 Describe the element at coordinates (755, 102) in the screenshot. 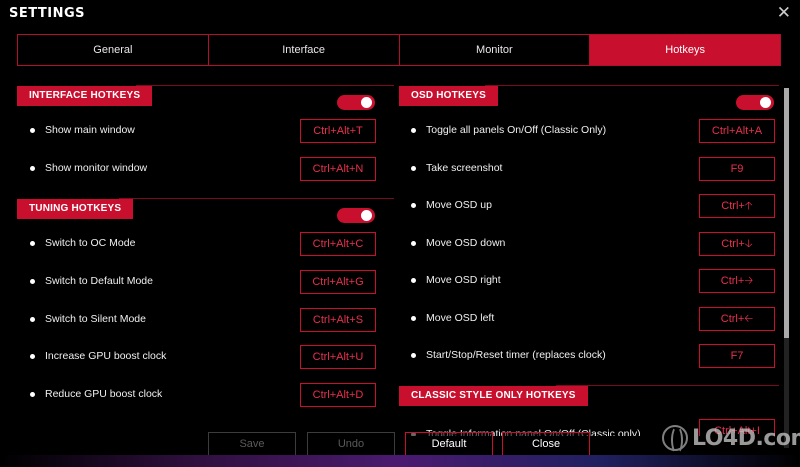

I see `osd-hotkeys-toggle` at that location.